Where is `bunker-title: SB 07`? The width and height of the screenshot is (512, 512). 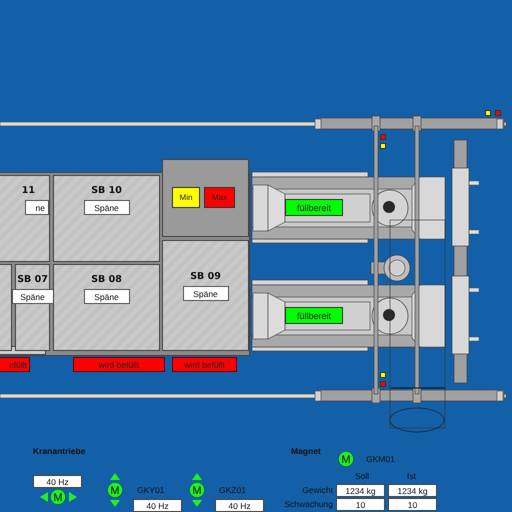
bunker-title: SB 07 is located at coordinates (32, 279).